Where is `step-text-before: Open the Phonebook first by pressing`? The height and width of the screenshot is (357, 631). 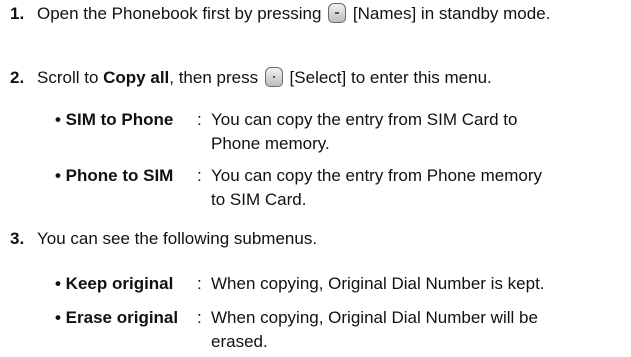
step-text-before: Open the Phonebook first by pressing is located at coordinates (182, 13).